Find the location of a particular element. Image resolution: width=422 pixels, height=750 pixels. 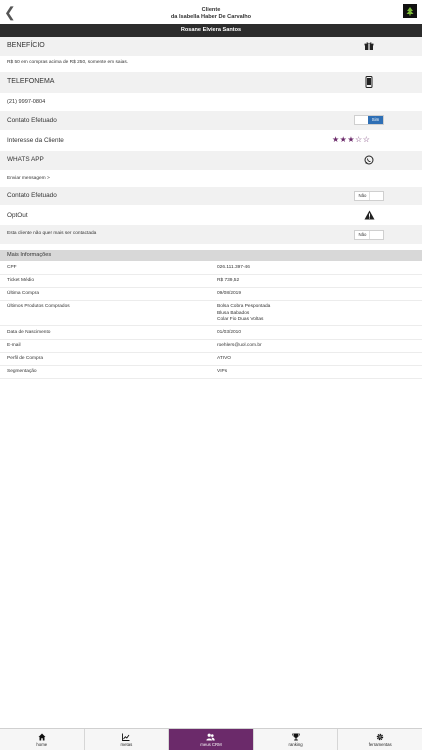

customer-name-bar: Rosane Elviera Santos is located at coordinates (211, 30).